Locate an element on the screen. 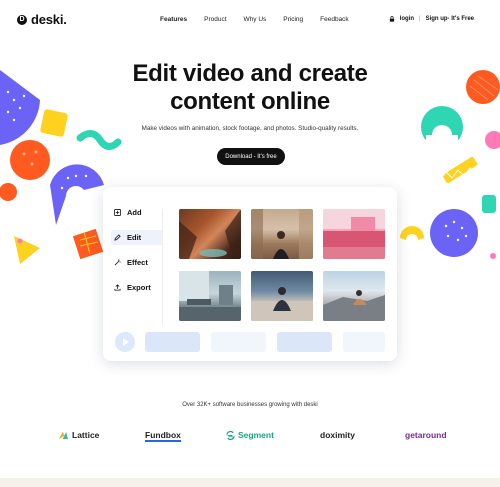 The height and width of the screenshot is (487, 500). man-sitting-photo is located at coordinates (282, 296).